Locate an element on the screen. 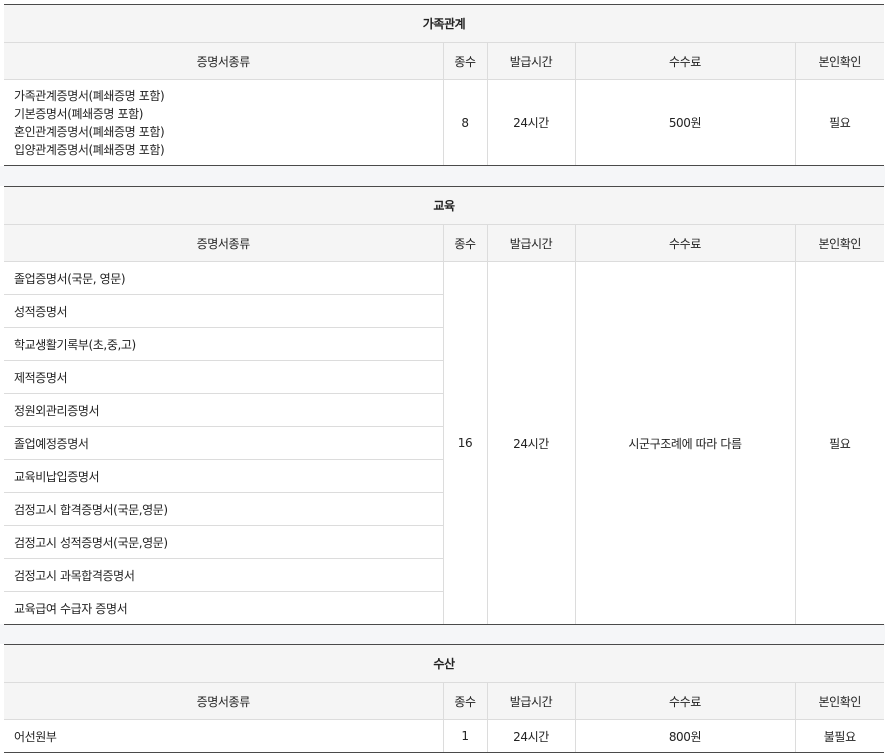 Image resolution: width=885 pixels, height=756 pixels. document-name: 혼인관계증명서(폐쇄증명 포함) is located at coordinates (89, 131).